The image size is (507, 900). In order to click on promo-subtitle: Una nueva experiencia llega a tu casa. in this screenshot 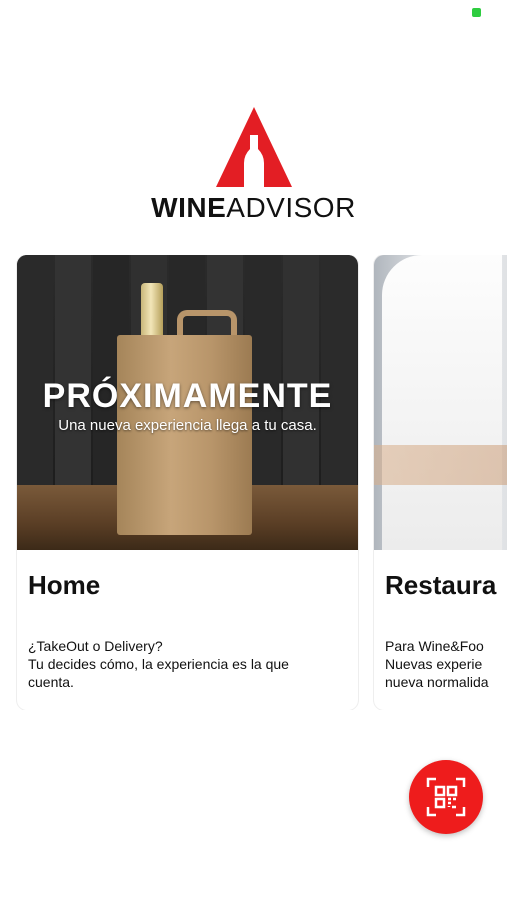, I will do `click(187, 425)`.